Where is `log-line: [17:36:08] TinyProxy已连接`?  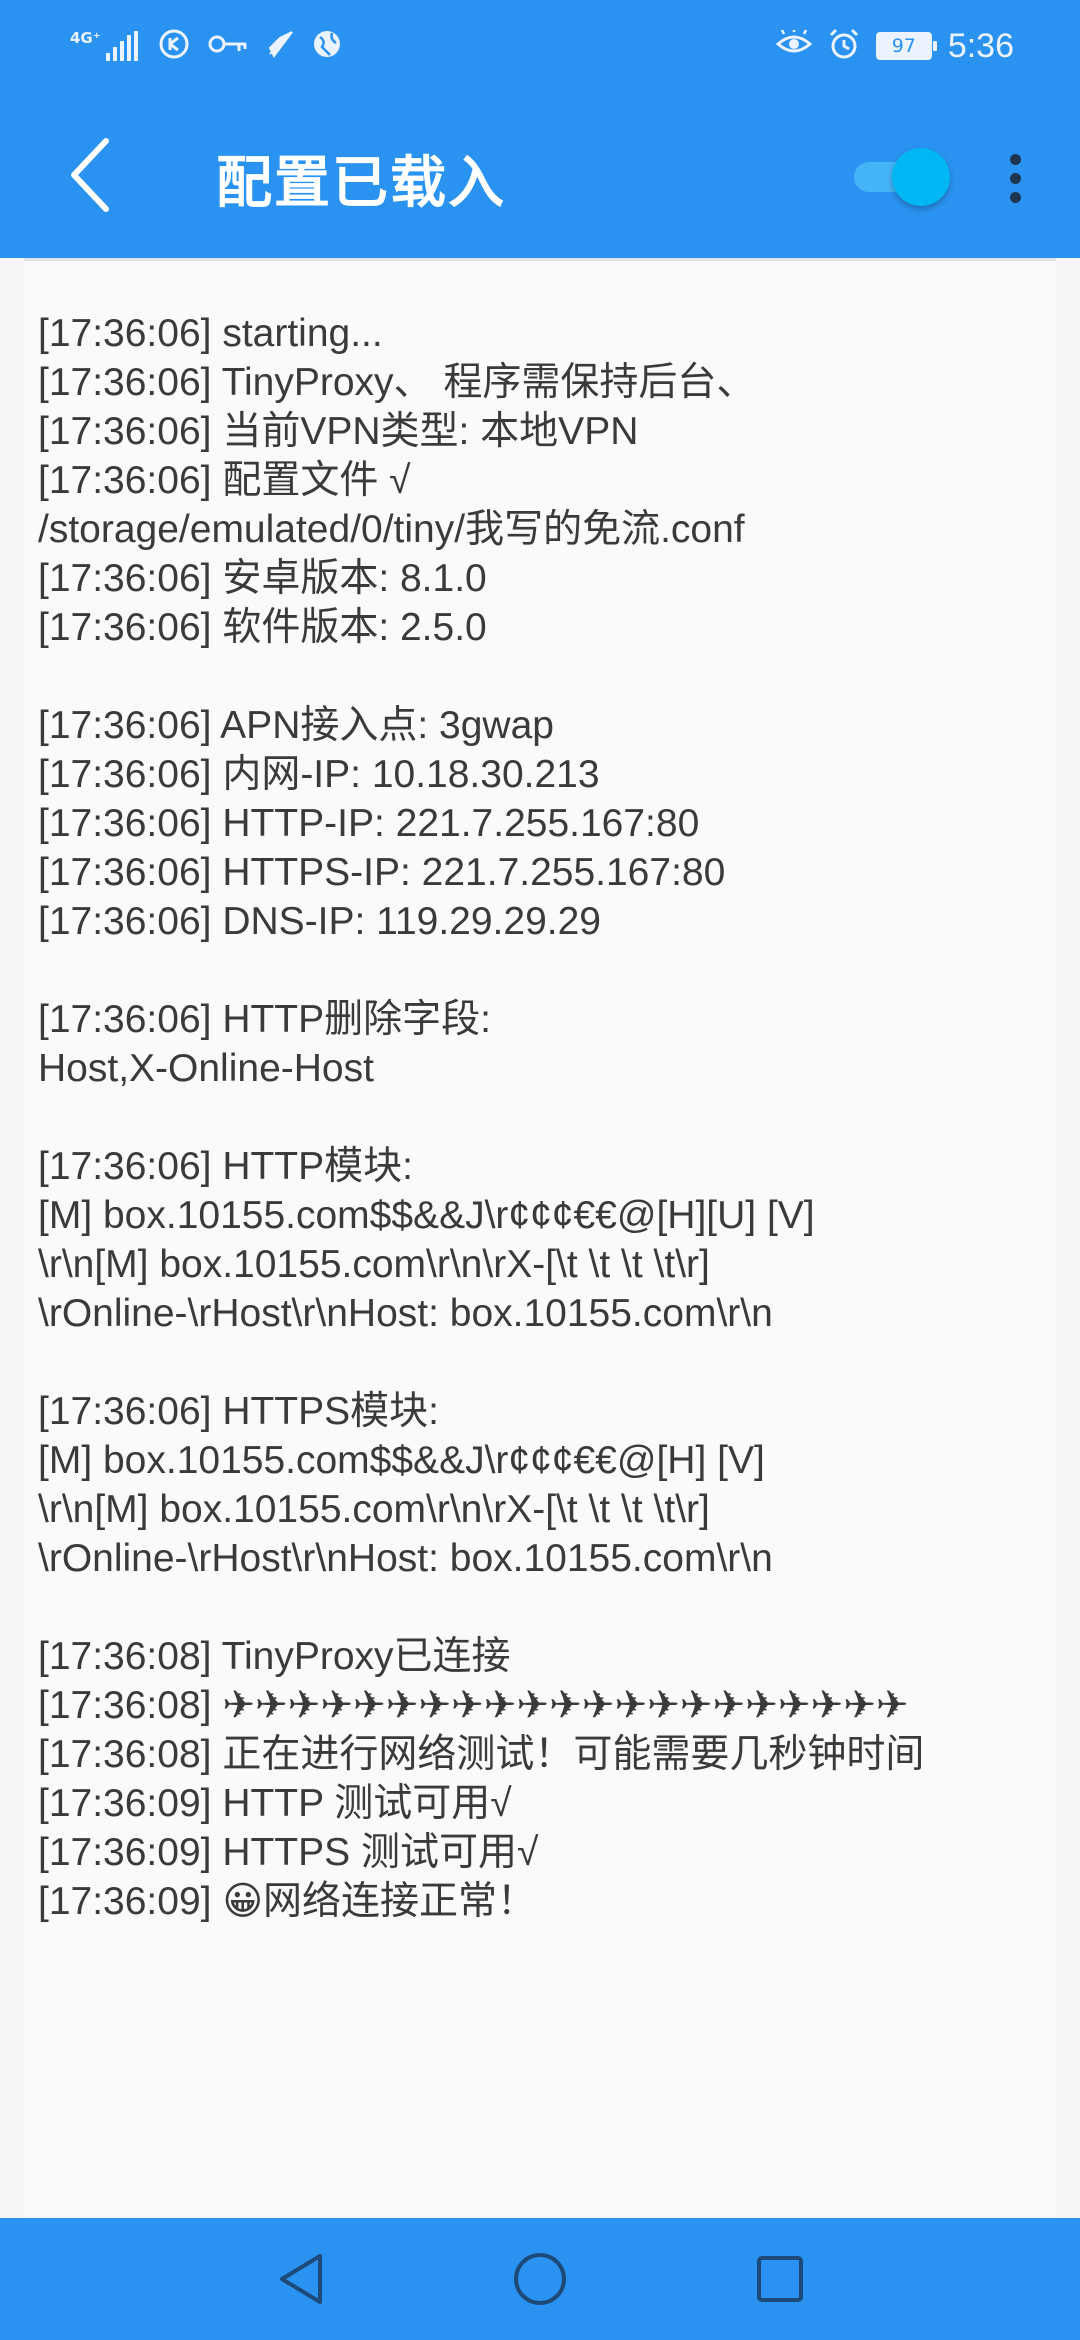
log-line: [17:36:08] TinyProxy已连接 is located at coordinates (274, 1656).